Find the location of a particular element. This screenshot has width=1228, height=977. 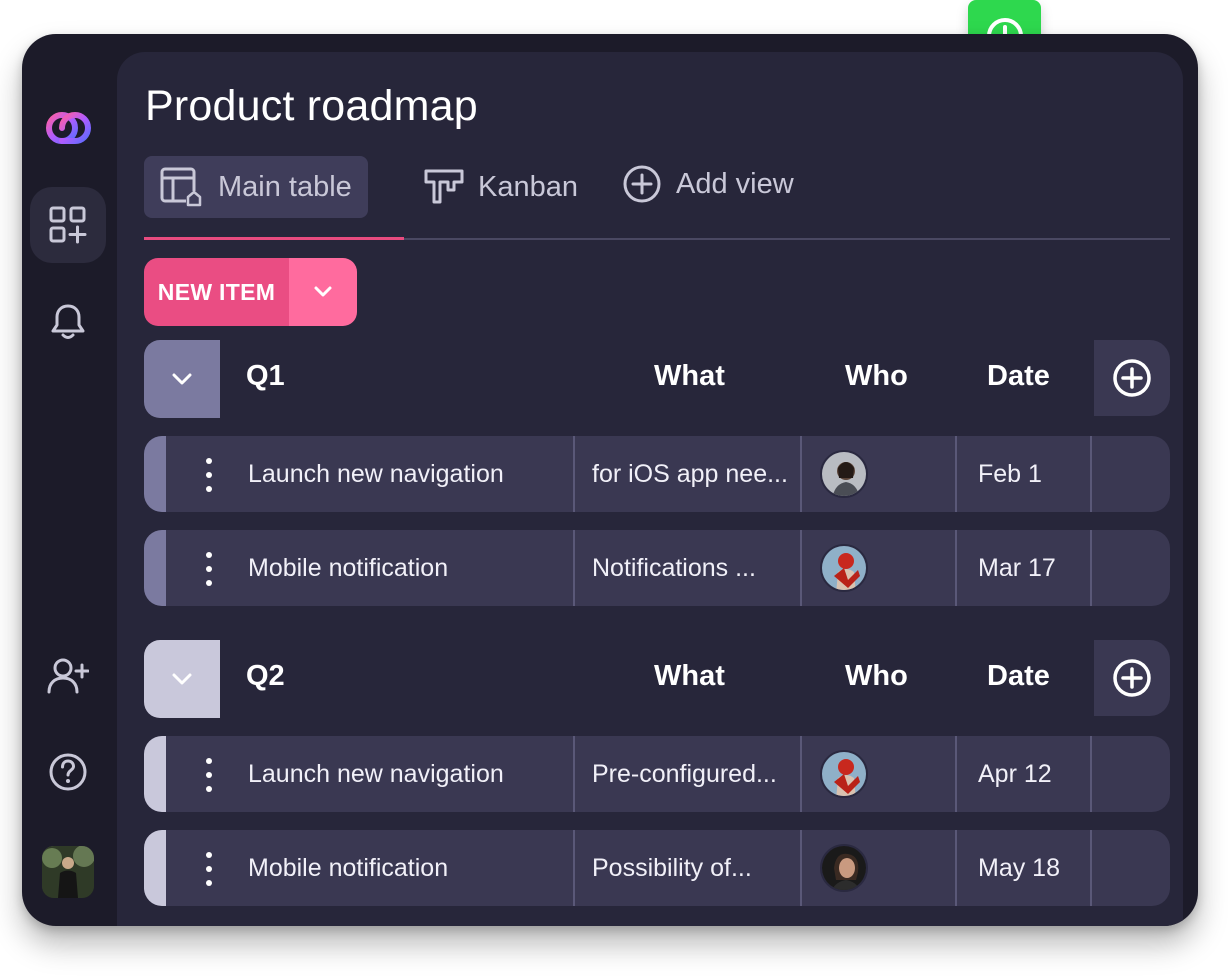

item-date: Mar 17 is located at coordinates (1028, 568).